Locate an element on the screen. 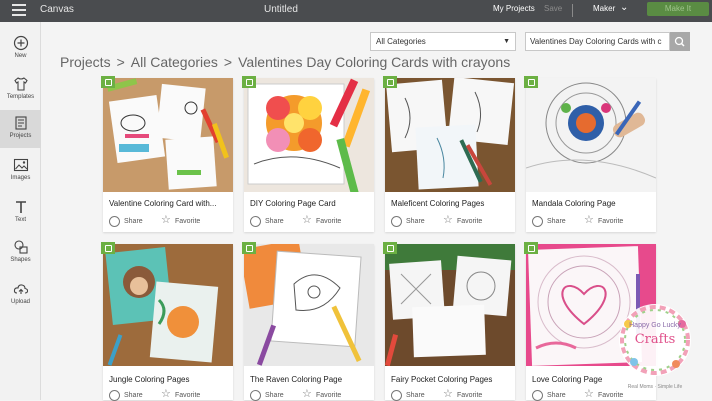 The width and height of the screenshot is (712, 401). card-title: DIY Coloring Page Card is located at coordinates (311, 203).